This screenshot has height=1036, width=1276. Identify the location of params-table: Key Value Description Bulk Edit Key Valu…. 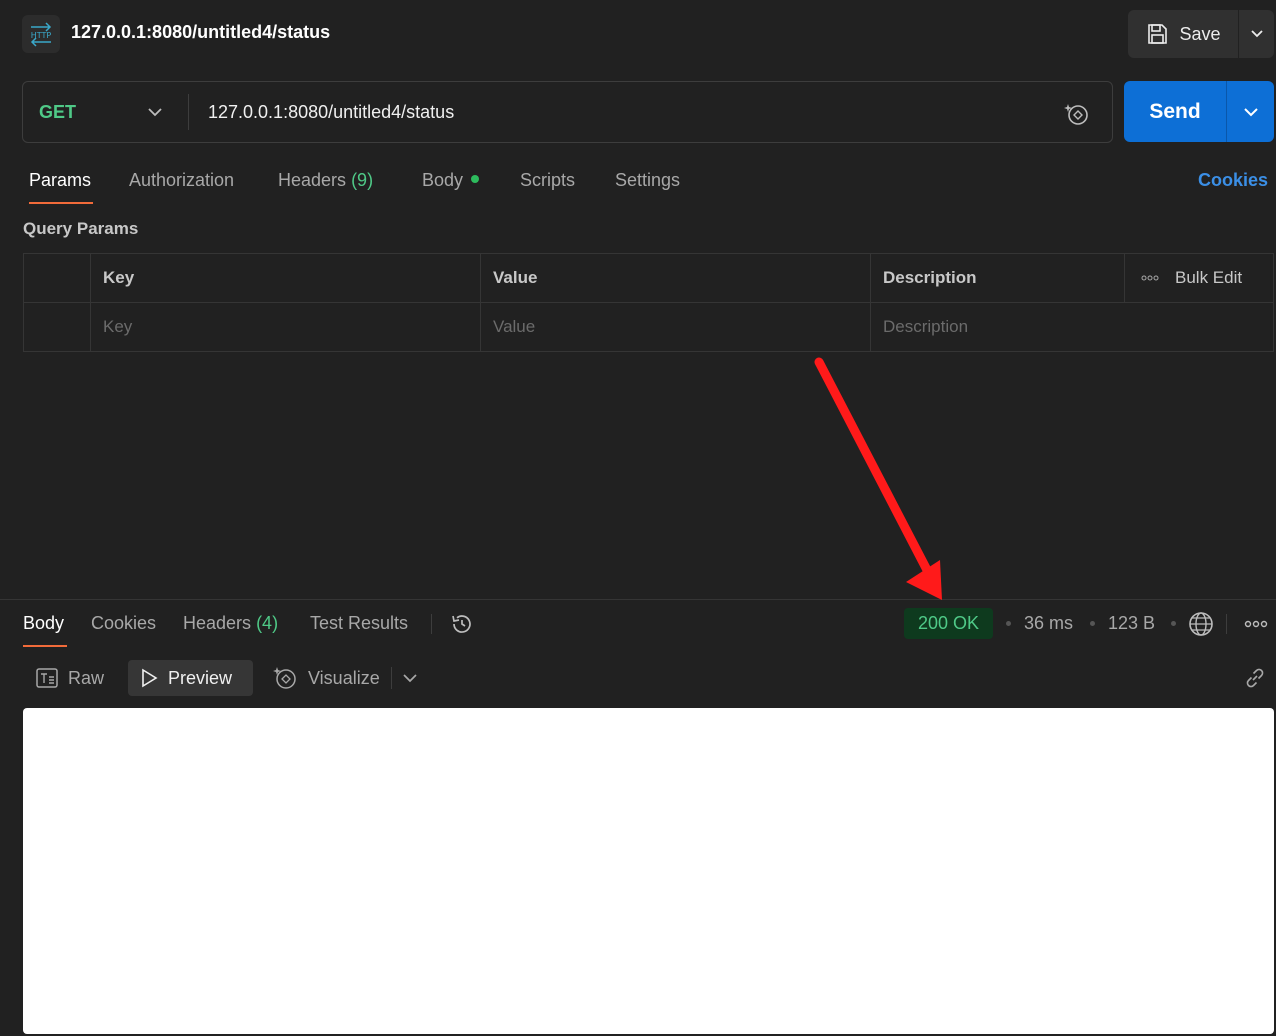
(648, 302).